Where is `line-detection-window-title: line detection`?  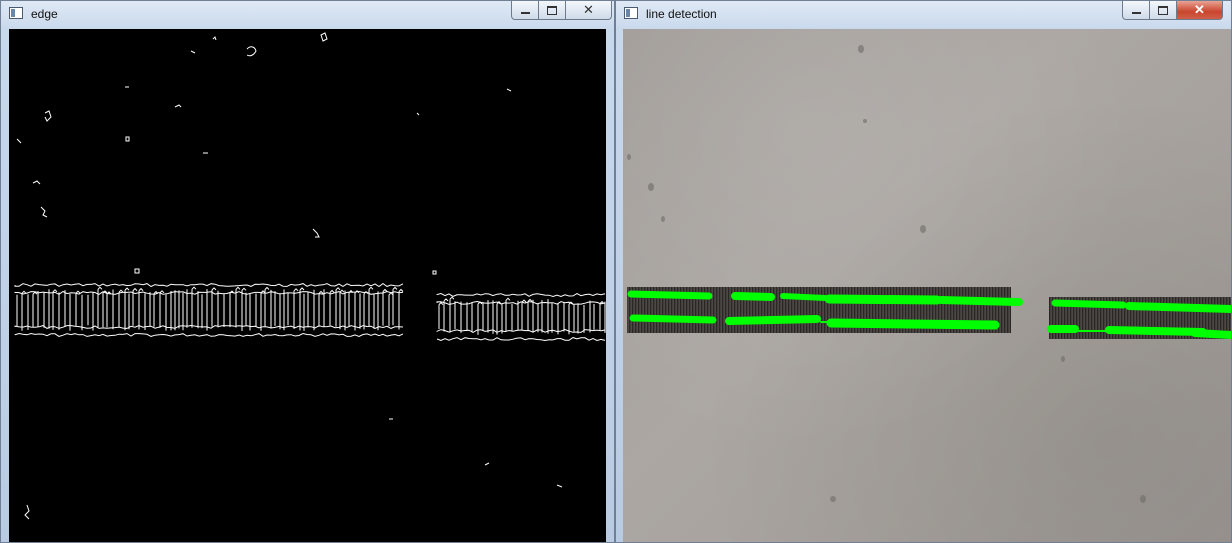 line-detection-window-title: line detection is located at coordinates (681, 14).